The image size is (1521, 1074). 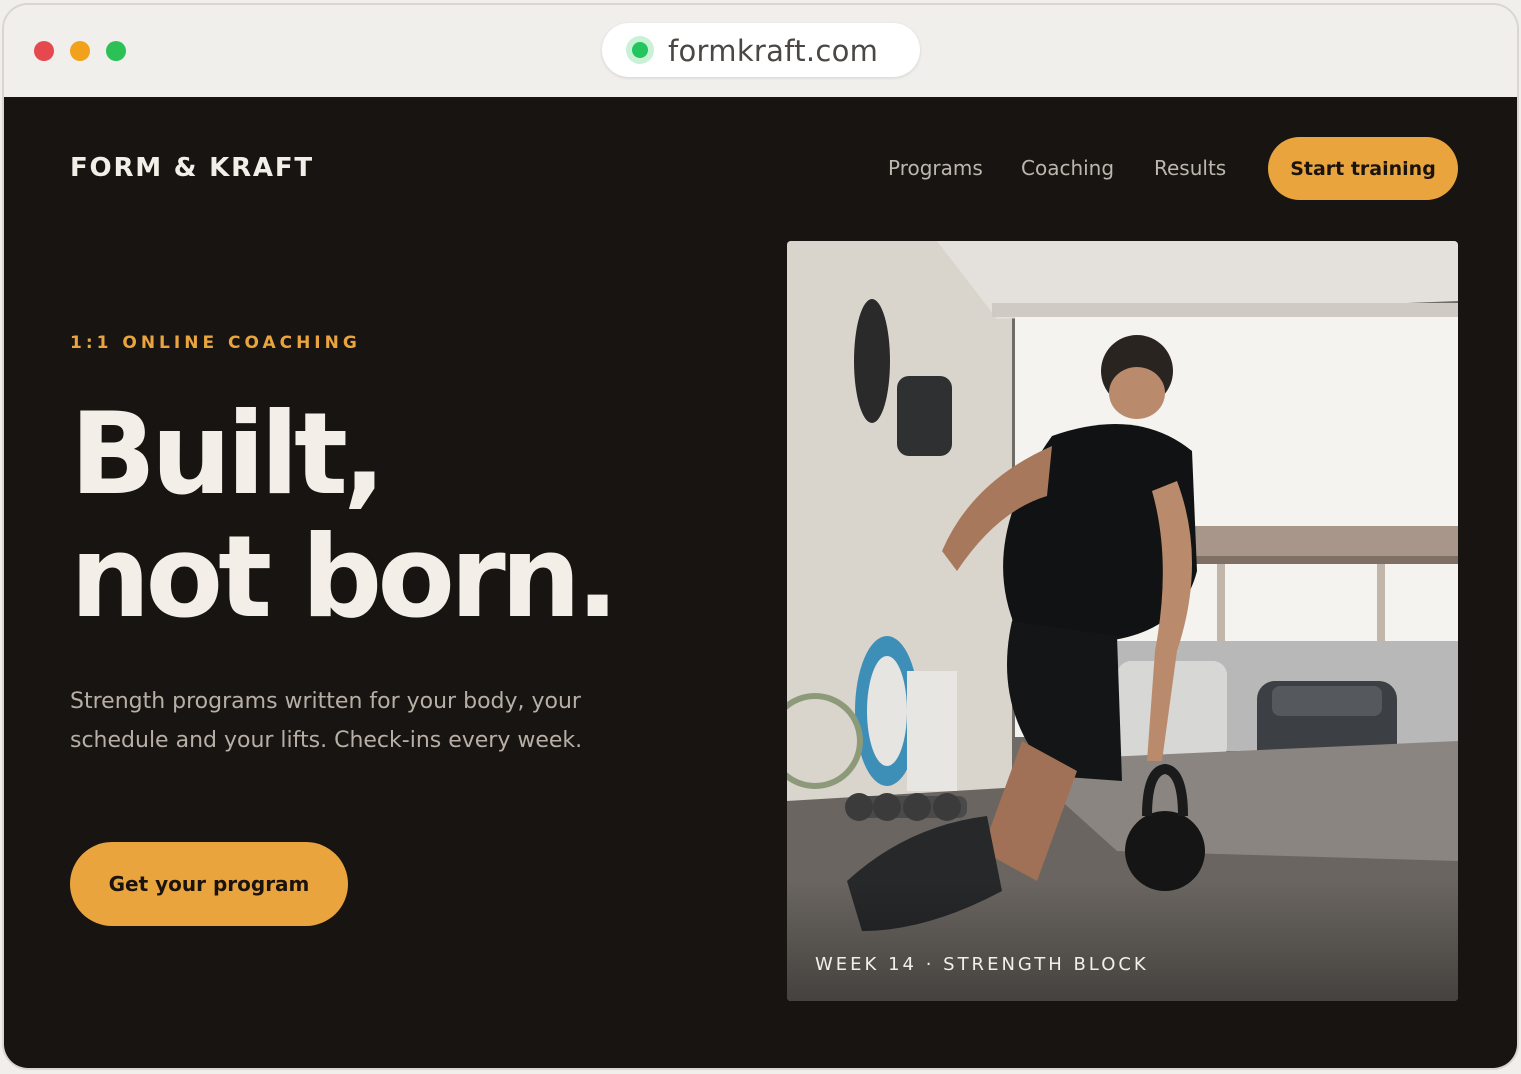 What do you see at coordinates (1363, 168) in the screenshot?
I see `start-training-button: Start training` at bounding box center [1363, 168].